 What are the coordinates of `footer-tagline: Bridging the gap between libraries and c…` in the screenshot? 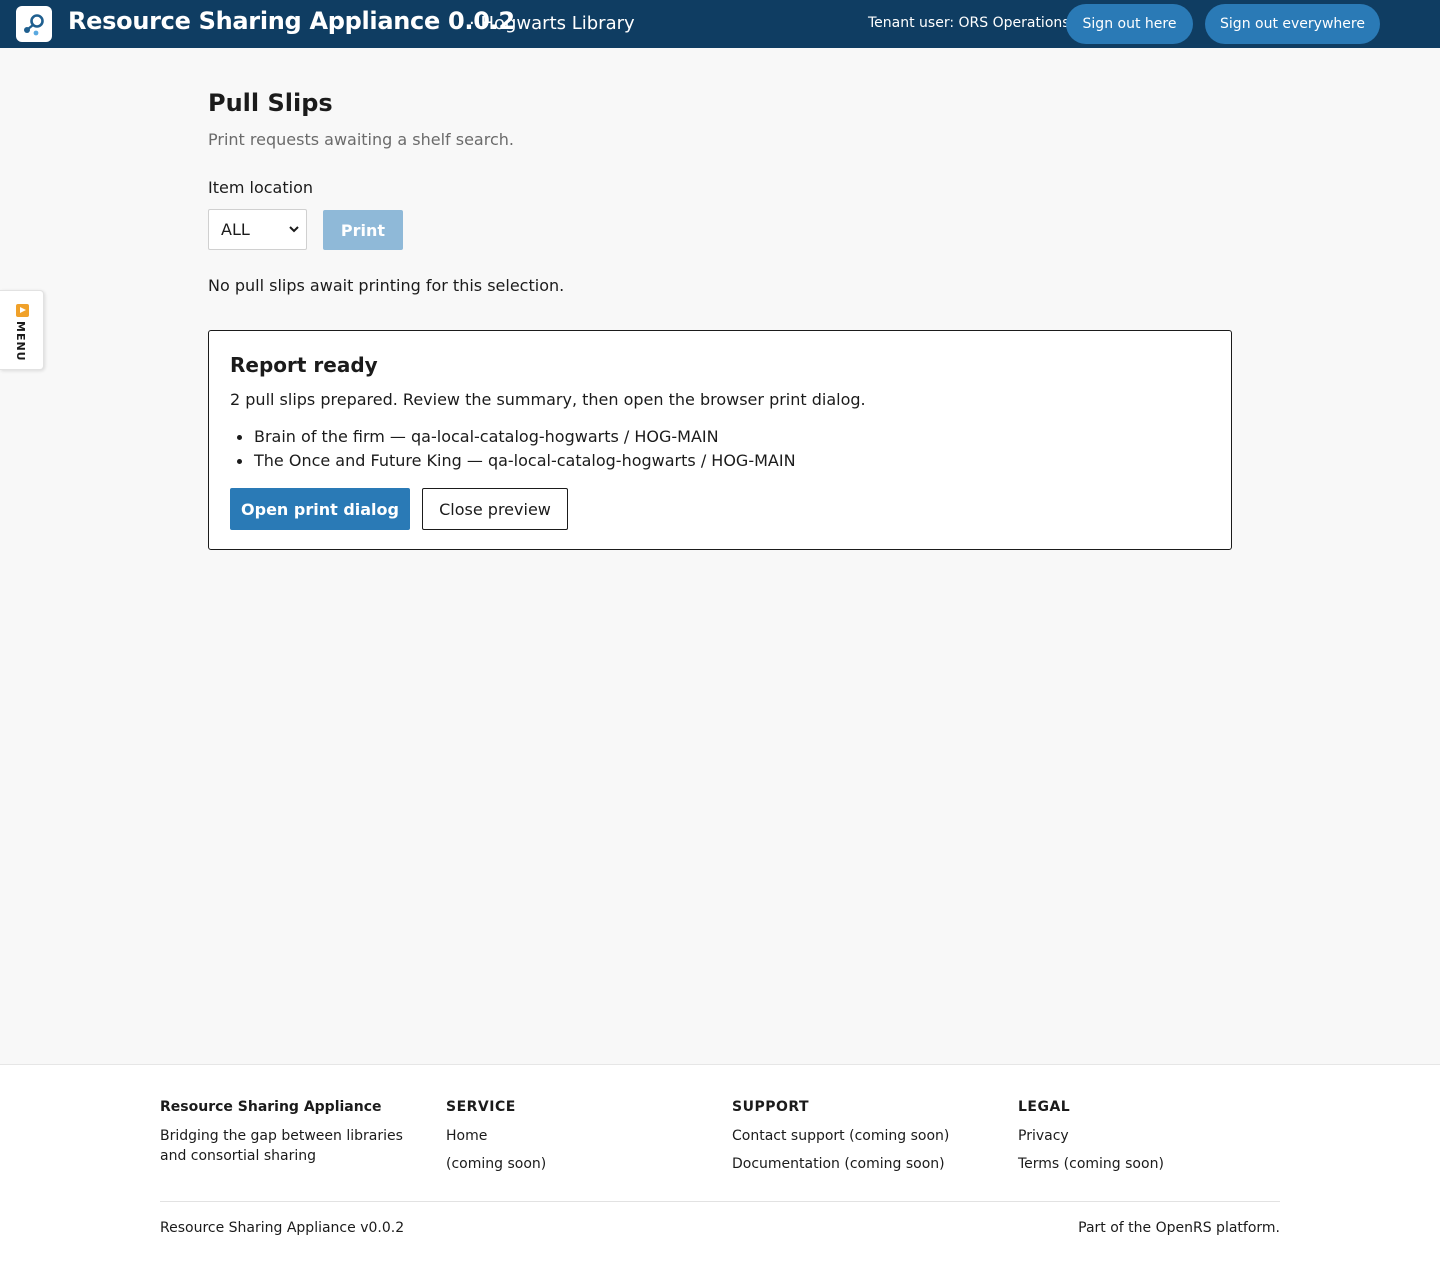 It's located at (281, 1146).